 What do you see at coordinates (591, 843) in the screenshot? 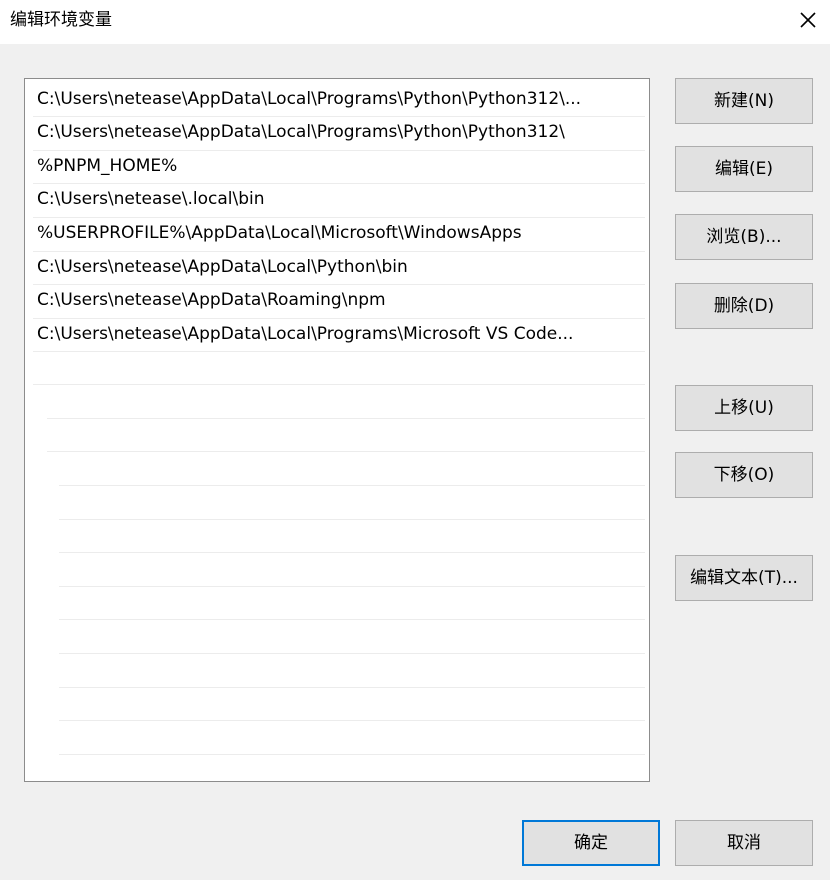
I see `ok-button: 确定` at bounding box center [591, 843].